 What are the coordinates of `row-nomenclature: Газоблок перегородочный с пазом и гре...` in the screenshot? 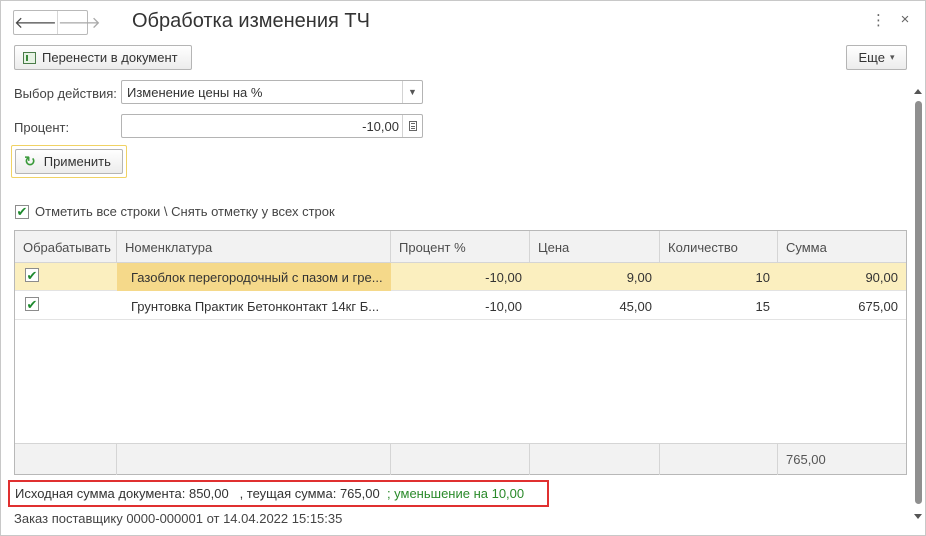 It's located at (254, 277).